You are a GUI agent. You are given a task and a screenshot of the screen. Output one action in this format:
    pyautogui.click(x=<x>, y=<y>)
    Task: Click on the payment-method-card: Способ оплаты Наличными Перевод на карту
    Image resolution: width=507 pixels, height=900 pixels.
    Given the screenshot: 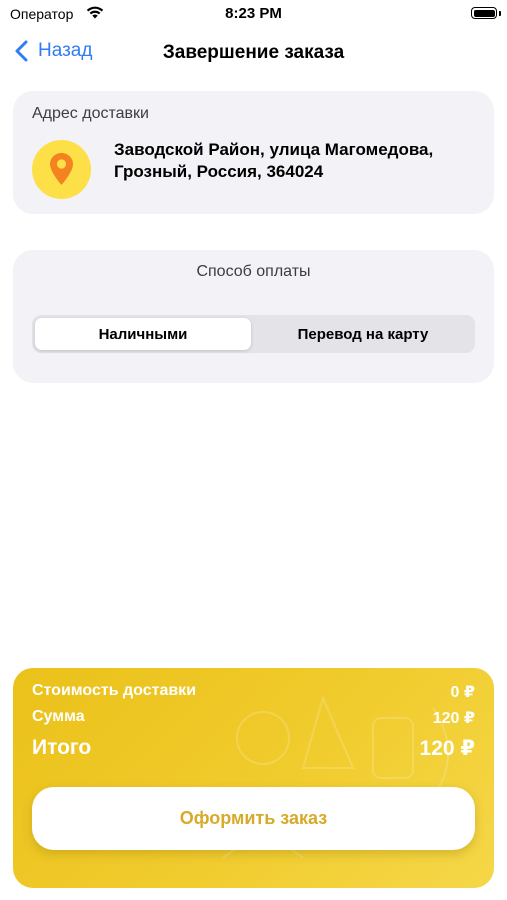 What is the action you would take?
    pyautogui.click(x=253, y=316)
    